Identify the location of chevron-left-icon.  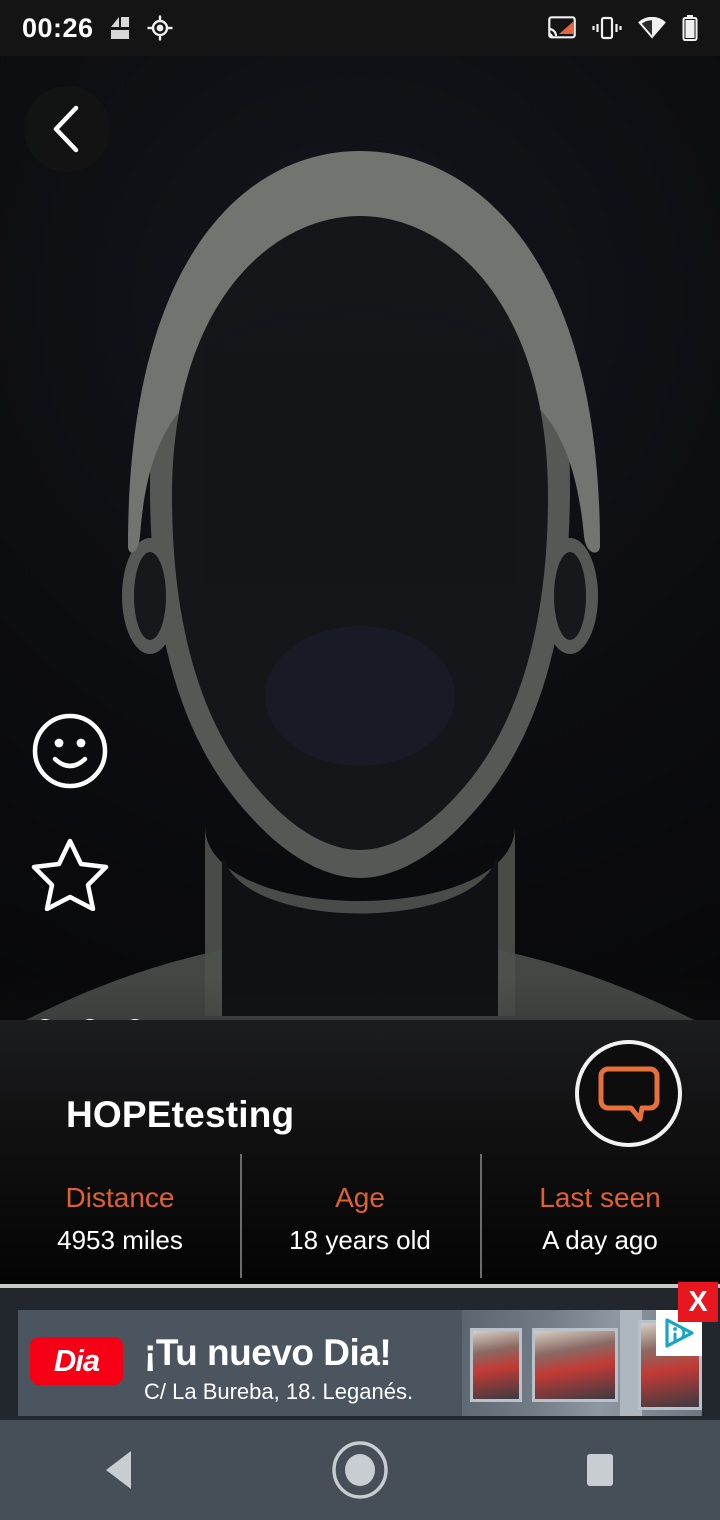
(66, 129).